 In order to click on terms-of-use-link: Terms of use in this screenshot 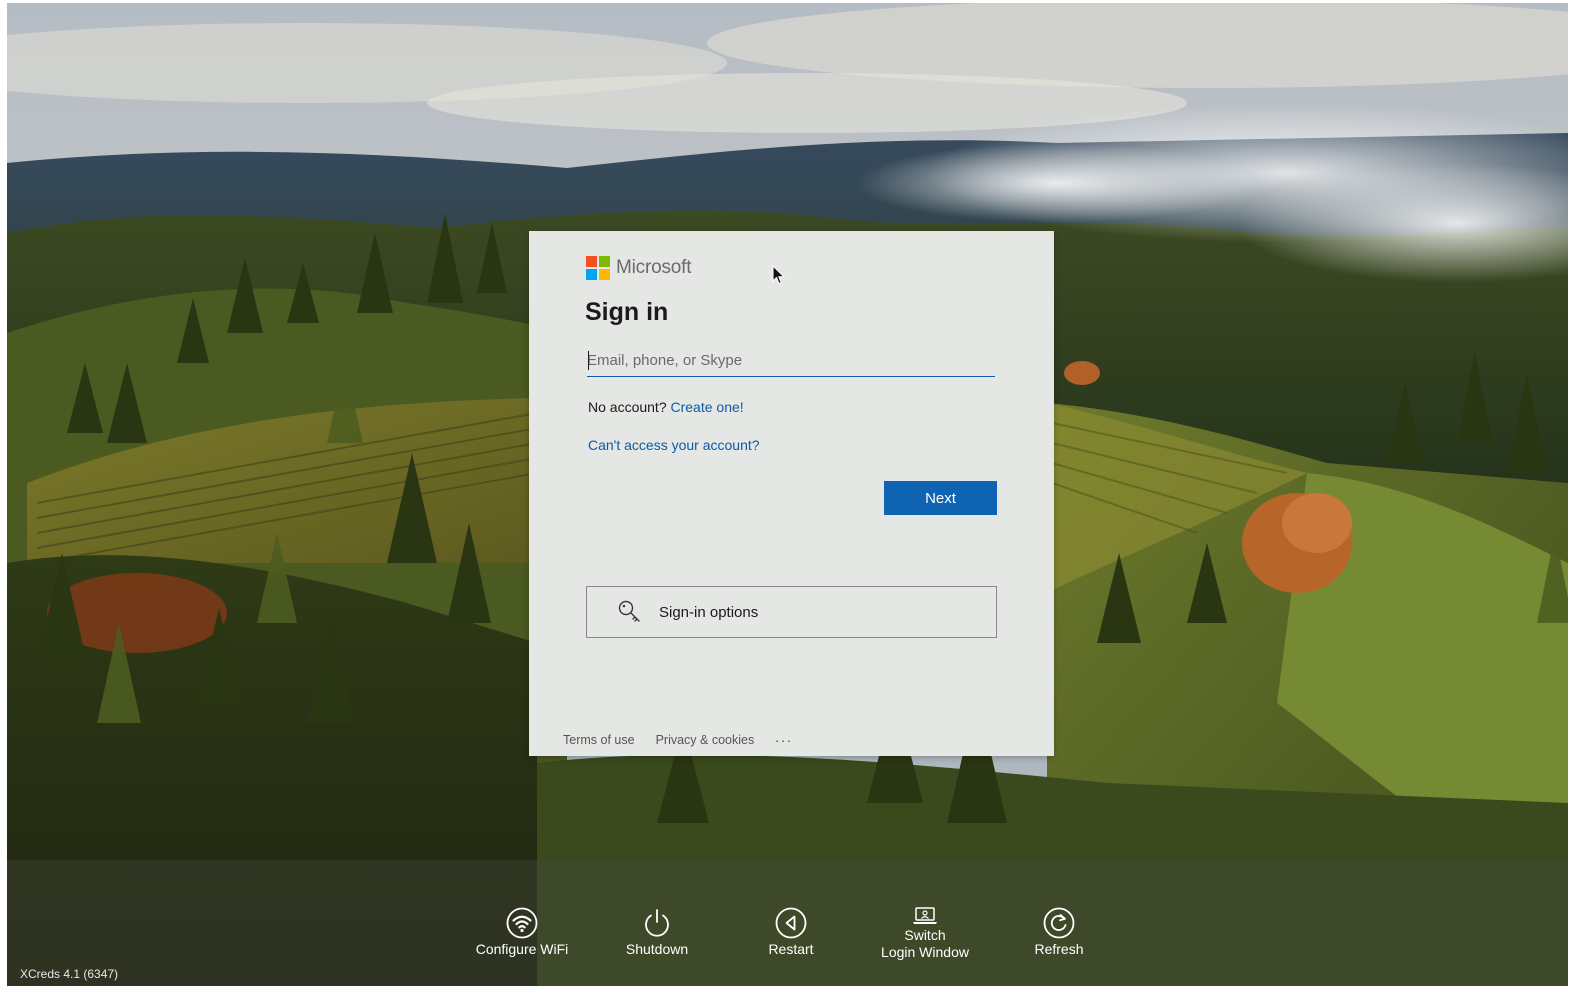, I will do `click(599, 740)`.